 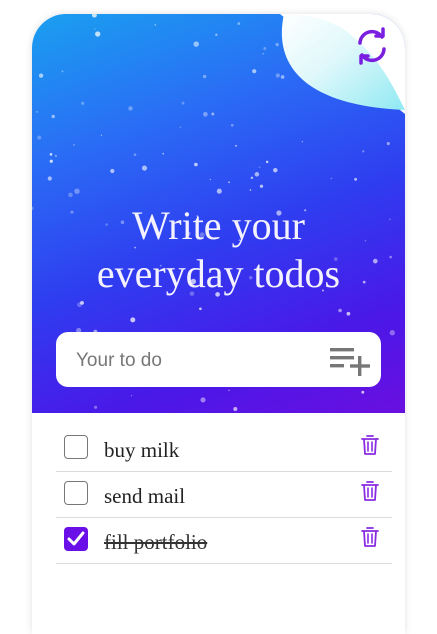 I want to click on todo-item: send mail, so click(x=224, y=495).